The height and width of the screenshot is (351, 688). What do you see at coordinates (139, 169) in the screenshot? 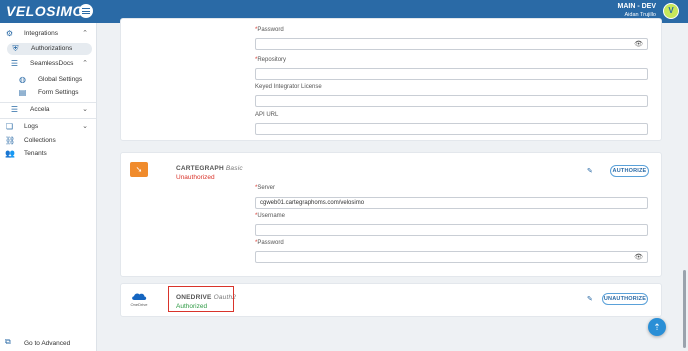
I see `cartegraph-logo-icon: ➘` at bounding box center [139, 169].